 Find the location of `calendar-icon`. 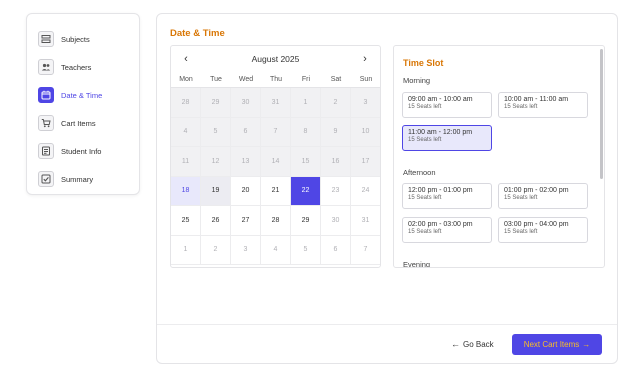

calendar-icon is located at coordinates (46, 95).